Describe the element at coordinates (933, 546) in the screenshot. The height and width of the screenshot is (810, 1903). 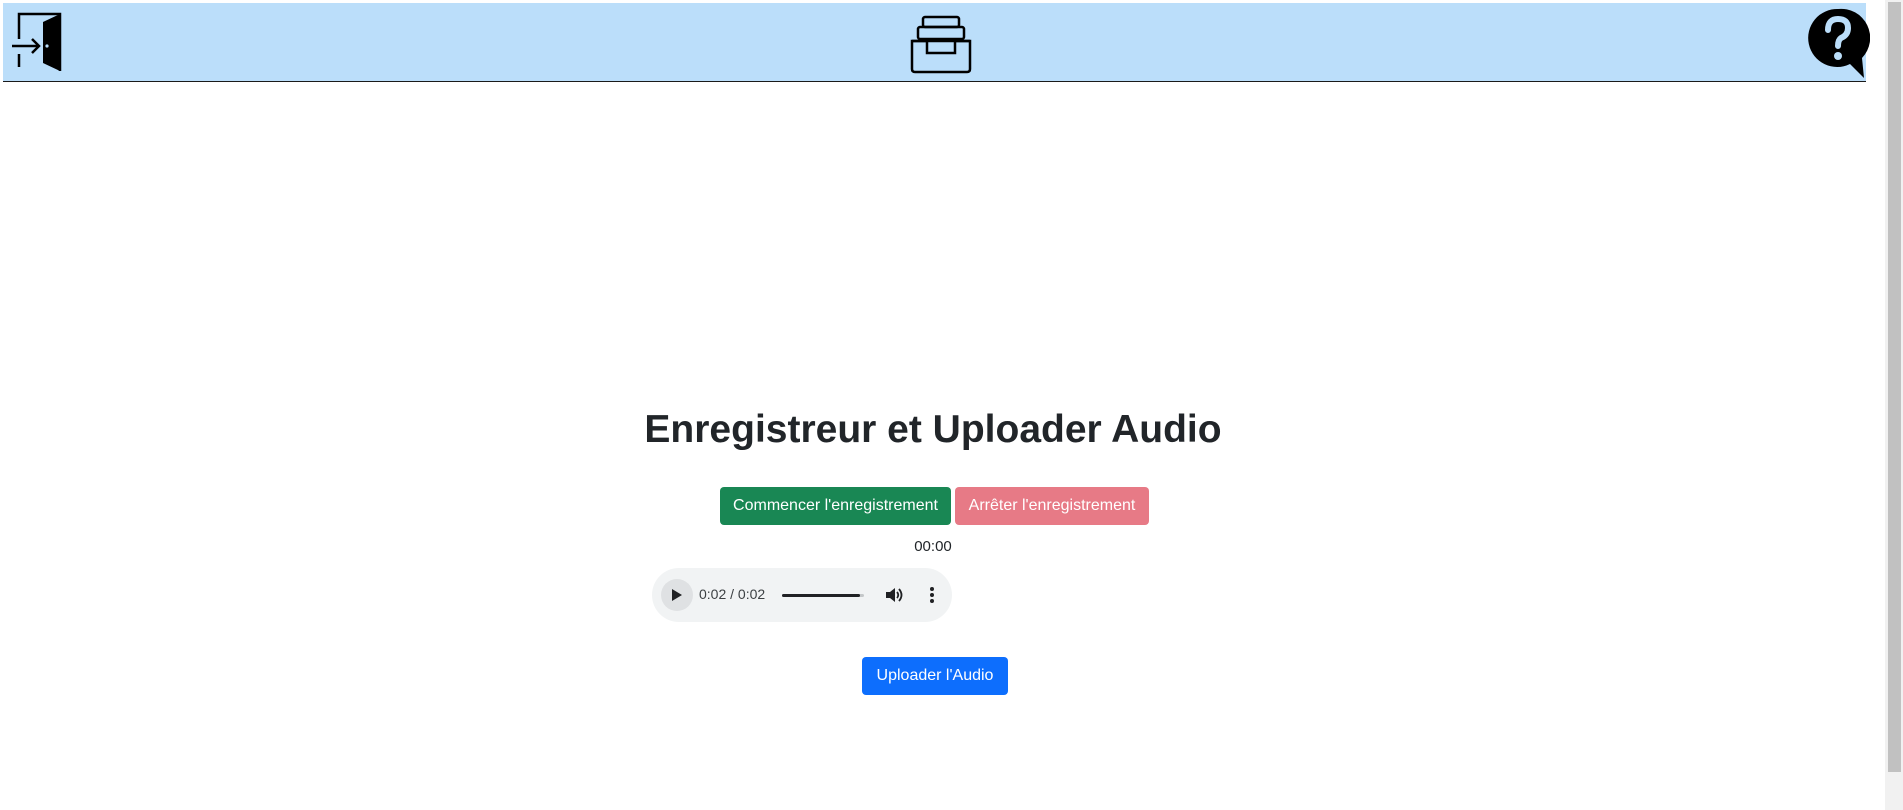
I see `recording-timer: 00:00` at that location.